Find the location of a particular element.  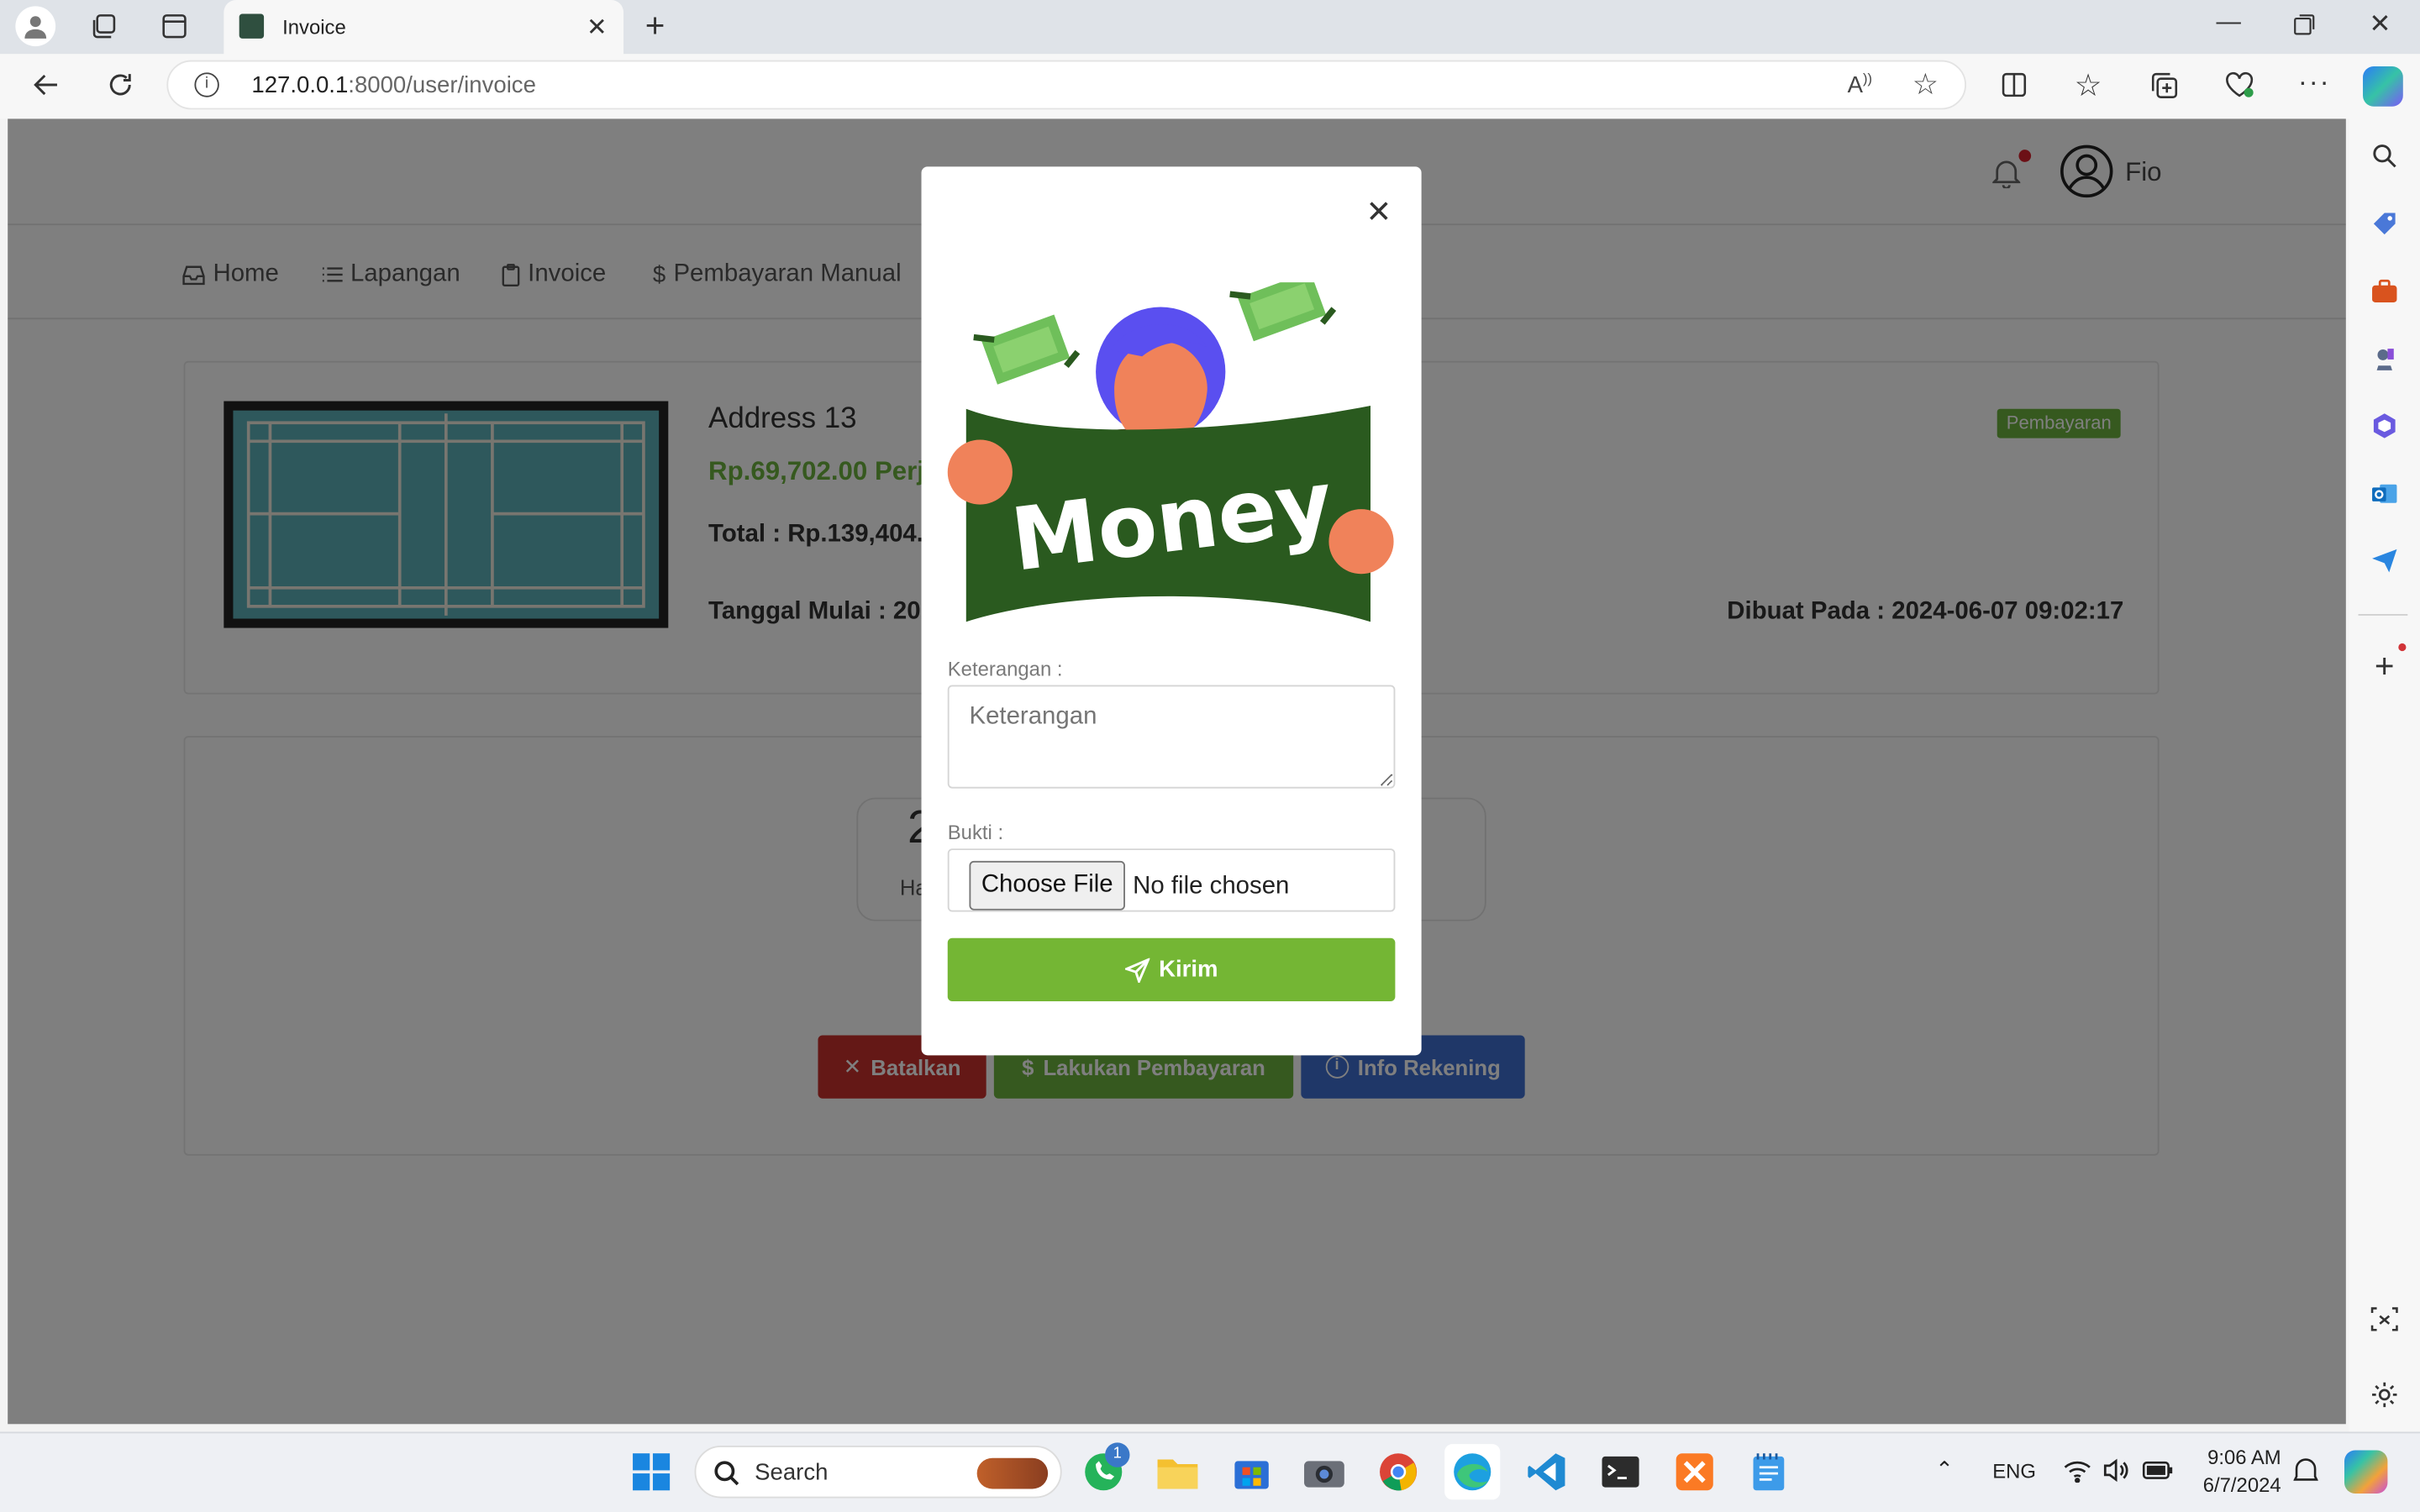

close-tab-icon: ✕ is located at coordinates (597, 28).